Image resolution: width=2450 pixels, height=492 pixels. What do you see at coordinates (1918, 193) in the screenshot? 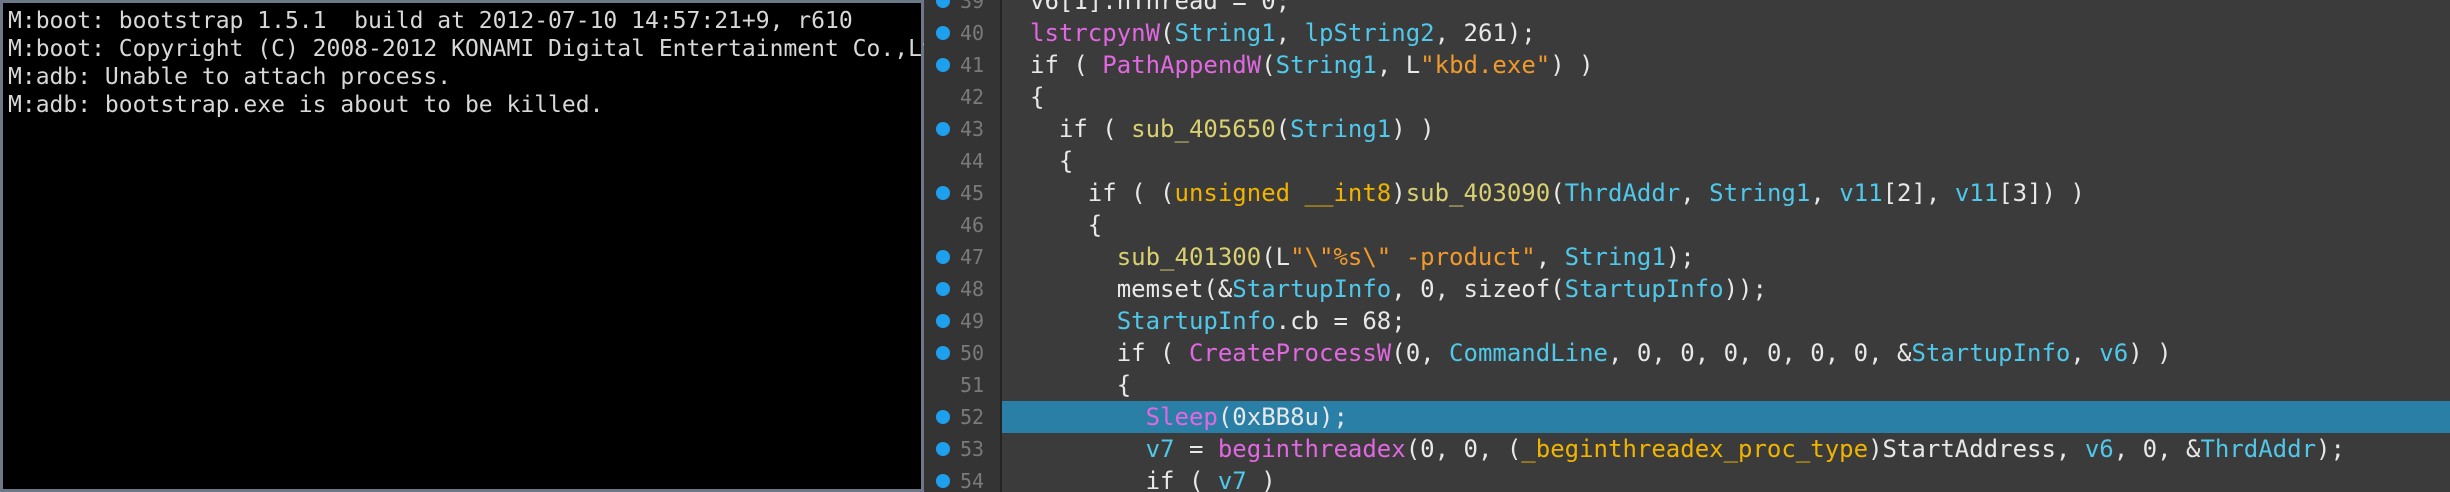
I see `code-token: [2],` at bounding box center [1918, 193].